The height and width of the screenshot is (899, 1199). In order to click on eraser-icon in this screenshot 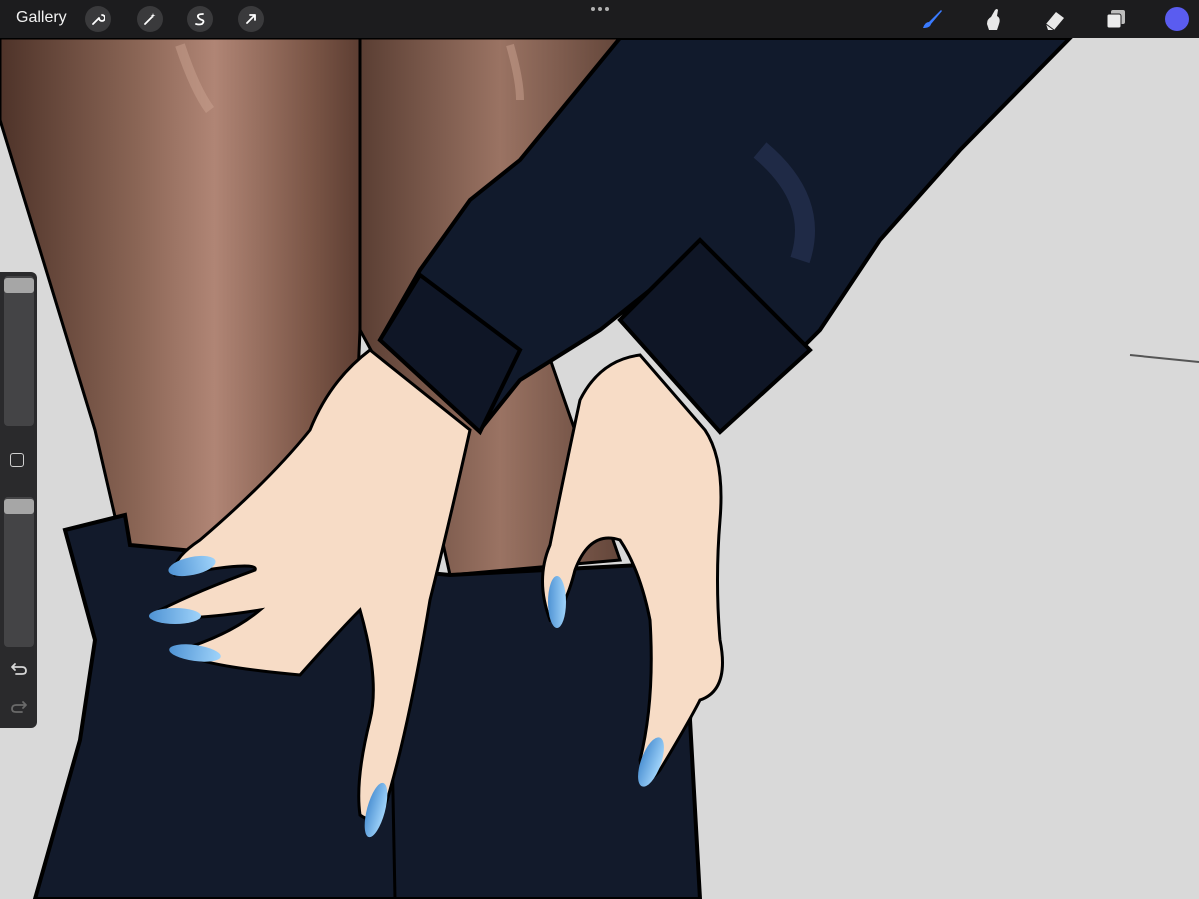, I will do `click(1055, 19)`.